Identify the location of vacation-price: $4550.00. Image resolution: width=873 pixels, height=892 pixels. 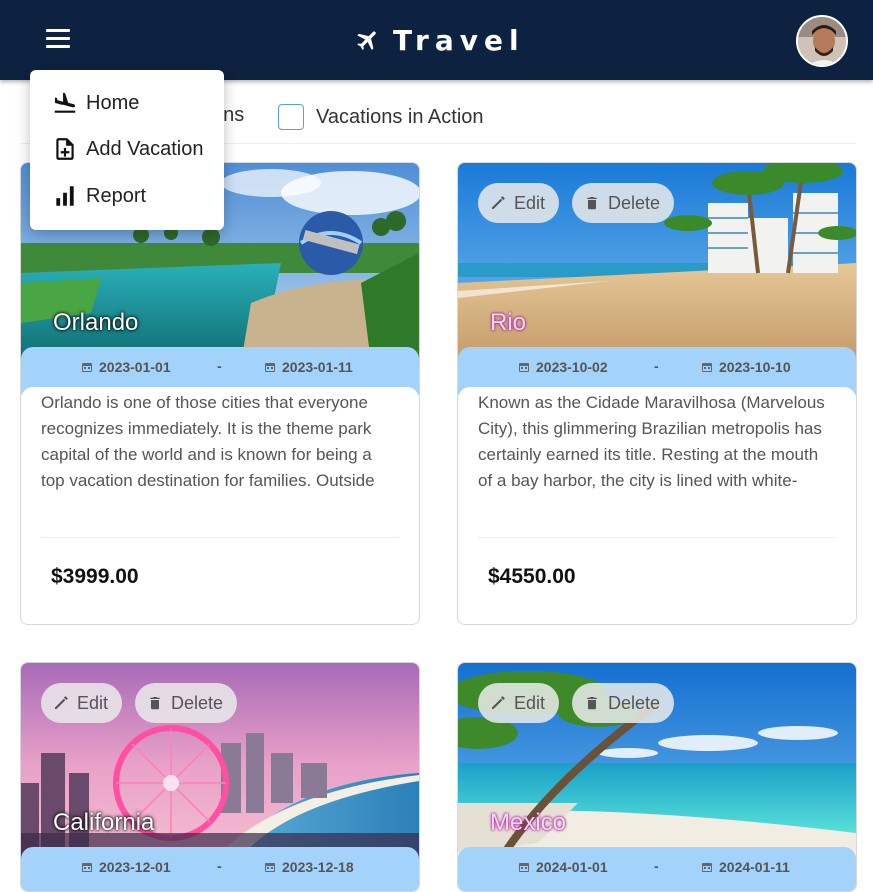
(532, 576).